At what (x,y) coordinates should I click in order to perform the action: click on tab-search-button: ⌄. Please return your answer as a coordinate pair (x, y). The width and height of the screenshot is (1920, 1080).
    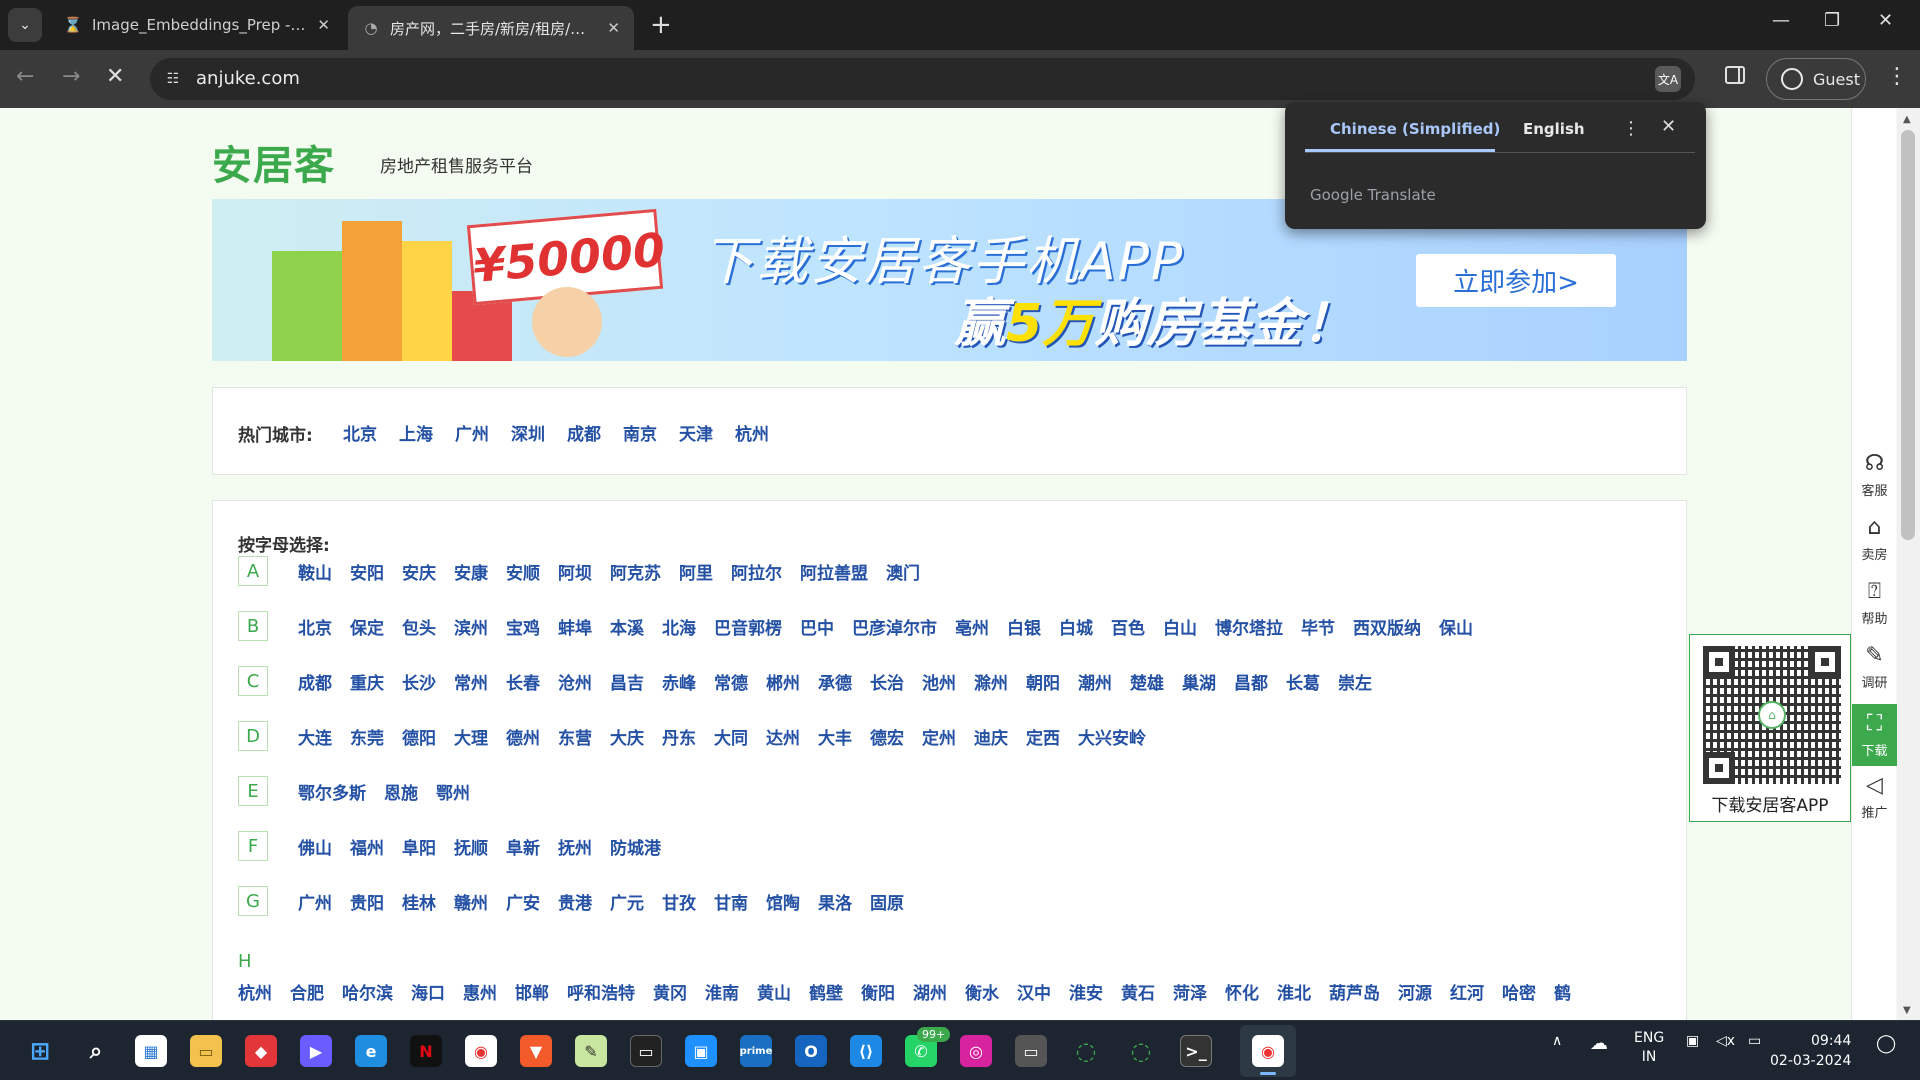
    Looking at the image, I should click on (25, 25).